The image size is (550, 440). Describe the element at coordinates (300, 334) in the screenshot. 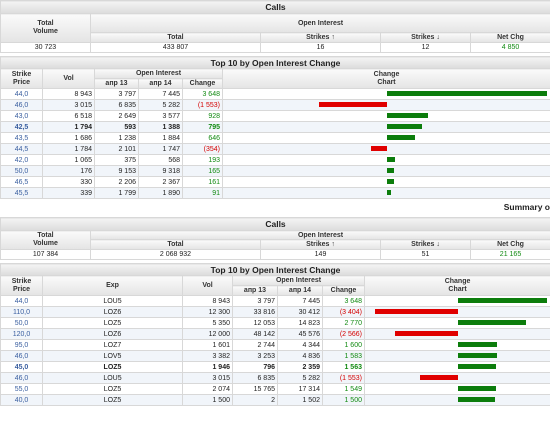

I see `apr14-cell: 45 576` at that location.